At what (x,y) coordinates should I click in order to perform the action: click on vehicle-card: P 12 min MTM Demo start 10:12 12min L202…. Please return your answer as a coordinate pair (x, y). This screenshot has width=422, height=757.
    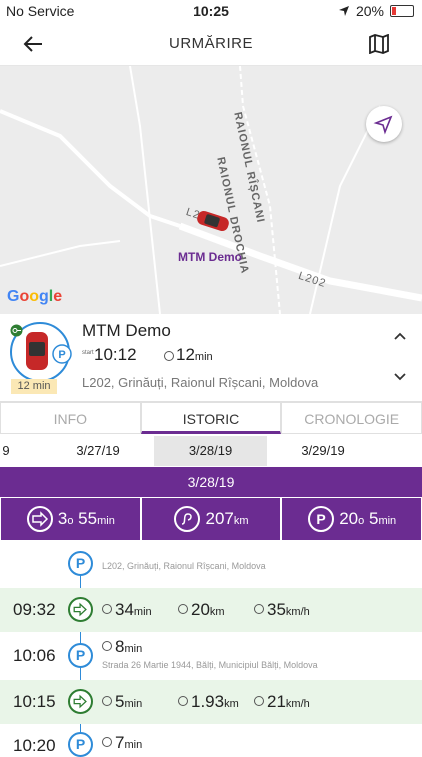
    Looking at the image, I should click on (211, 358).